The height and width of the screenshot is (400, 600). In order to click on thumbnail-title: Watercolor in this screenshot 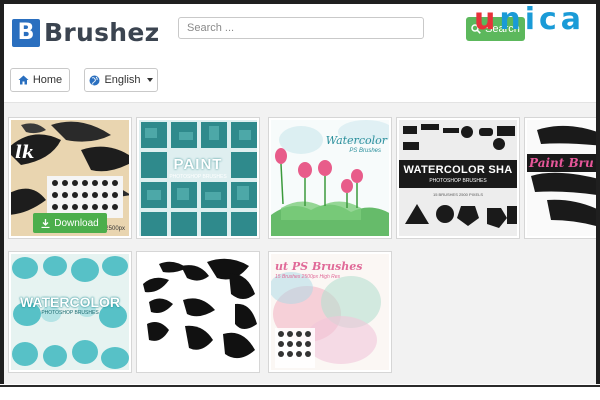, I will do `click(356, 140)`.